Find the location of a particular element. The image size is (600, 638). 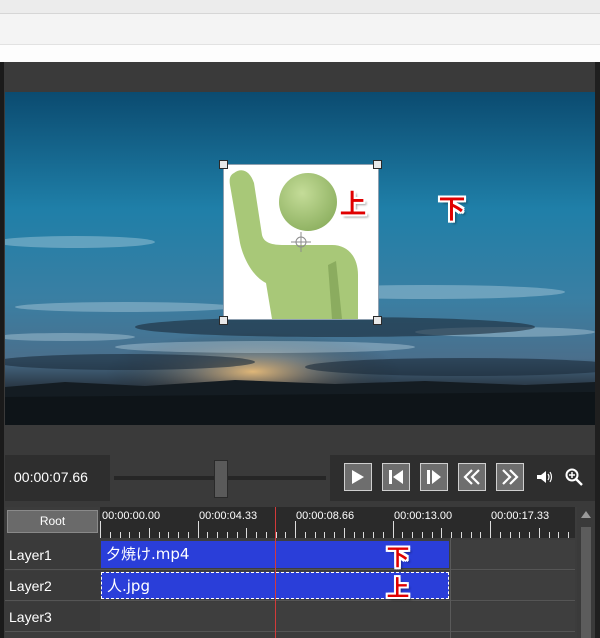

fast-forward-button is located at coordinates (510, 477).